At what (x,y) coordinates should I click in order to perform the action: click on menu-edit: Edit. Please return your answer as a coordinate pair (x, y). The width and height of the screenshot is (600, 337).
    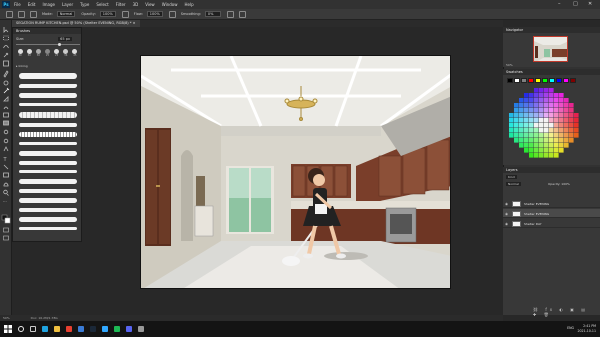
    Looking at the image, I should click on (32, 4).